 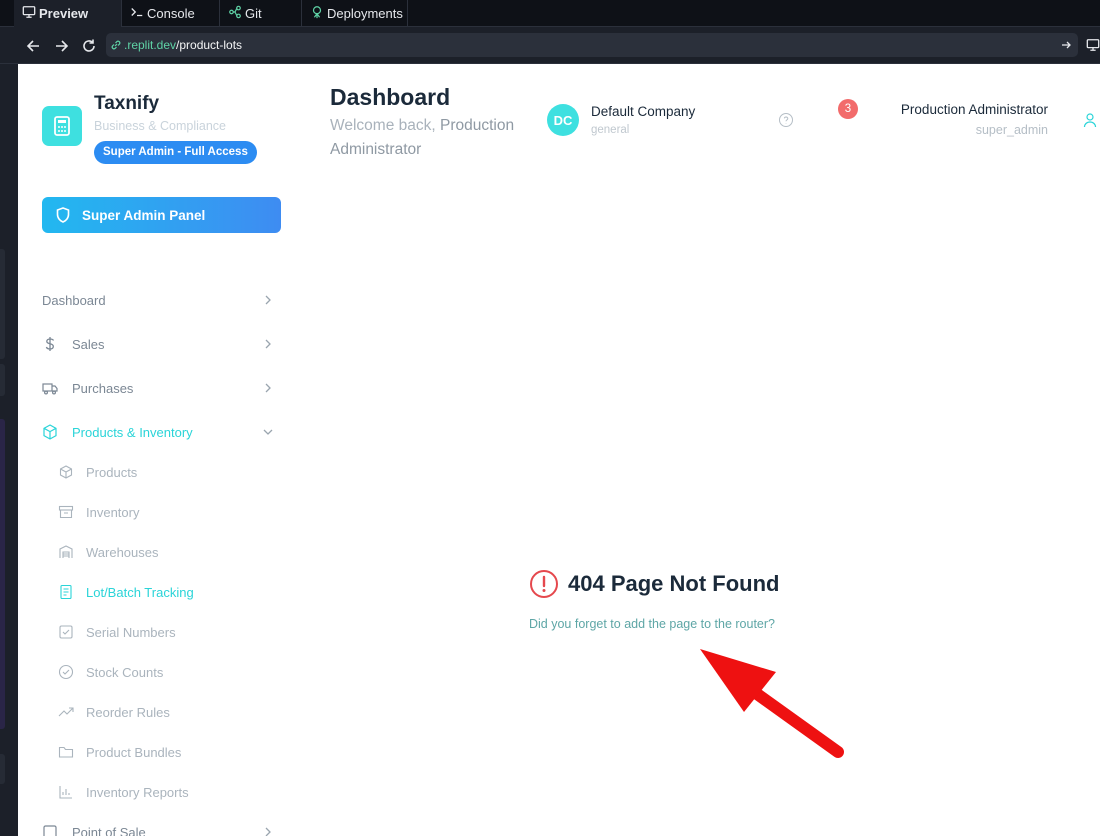 I want to click on register-icon, so click(x=50, y=830).